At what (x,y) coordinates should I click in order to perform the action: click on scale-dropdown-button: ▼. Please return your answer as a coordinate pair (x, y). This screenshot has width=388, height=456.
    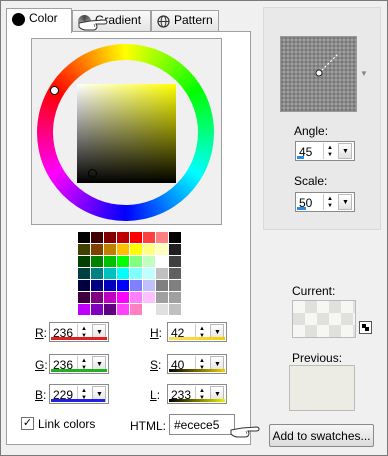
    Looking at the image, I should click on (345, 202).